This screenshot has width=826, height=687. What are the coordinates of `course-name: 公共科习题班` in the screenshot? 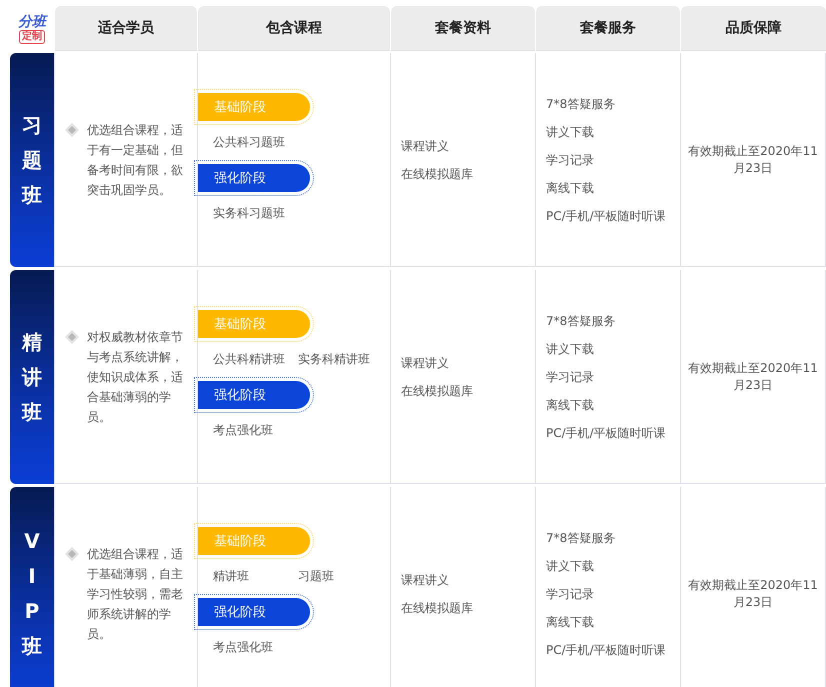 It's located at (249, 142).